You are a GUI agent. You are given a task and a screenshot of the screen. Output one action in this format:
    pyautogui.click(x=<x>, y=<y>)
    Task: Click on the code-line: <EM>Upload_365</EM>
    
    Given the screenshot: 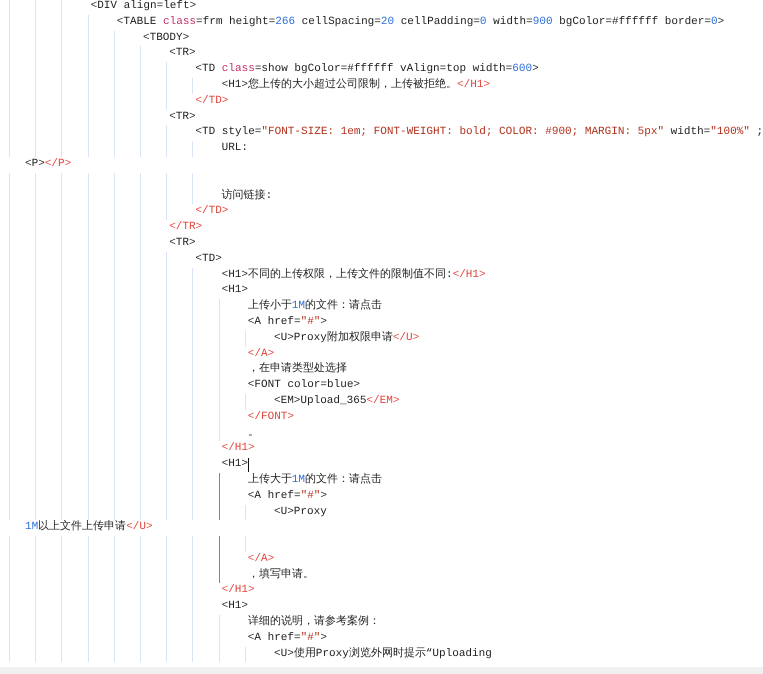 What is the action you would take?
    pyautogui.click(x=337, y=401)
    